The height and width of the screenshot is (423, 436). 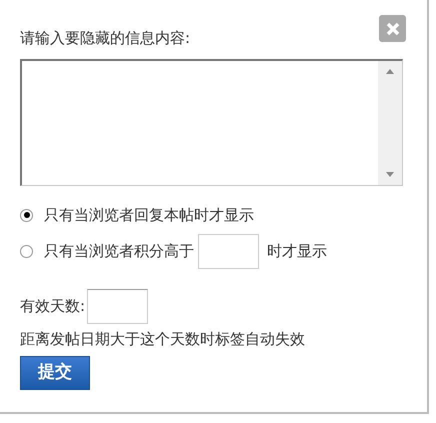 I want to click on option-label: 只有当浏览者积分高于, so click(x=119, y=251).